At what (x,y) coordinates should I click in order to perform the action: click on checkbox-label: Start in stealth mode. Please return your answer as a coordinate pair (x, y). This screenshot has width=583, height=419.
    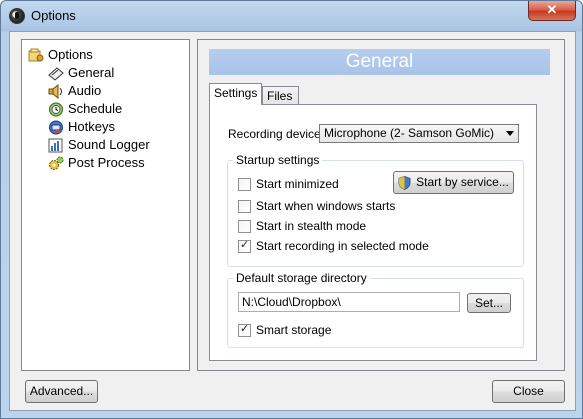
    Looking at the image, I should click on (311, 226).